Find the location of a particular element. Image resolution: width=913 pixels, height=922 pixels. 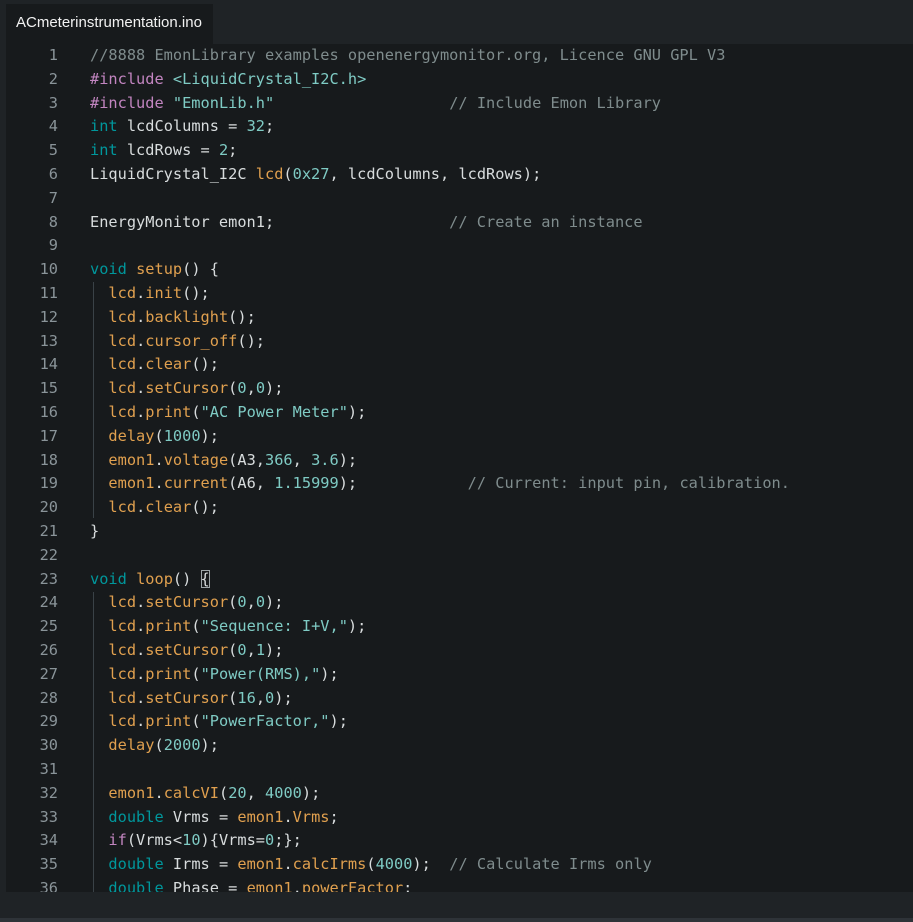

code-text: emon1.calcVI(20, 4000); is located at coordinates (205, 793).